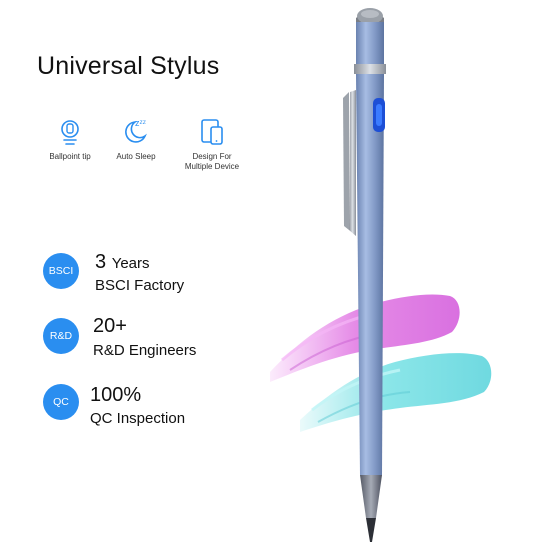 The height and width of the screenshot is (550, 550). Describe the element at coordinates (364, 275) in the screenshot. I see `stylus-pen` at that location.